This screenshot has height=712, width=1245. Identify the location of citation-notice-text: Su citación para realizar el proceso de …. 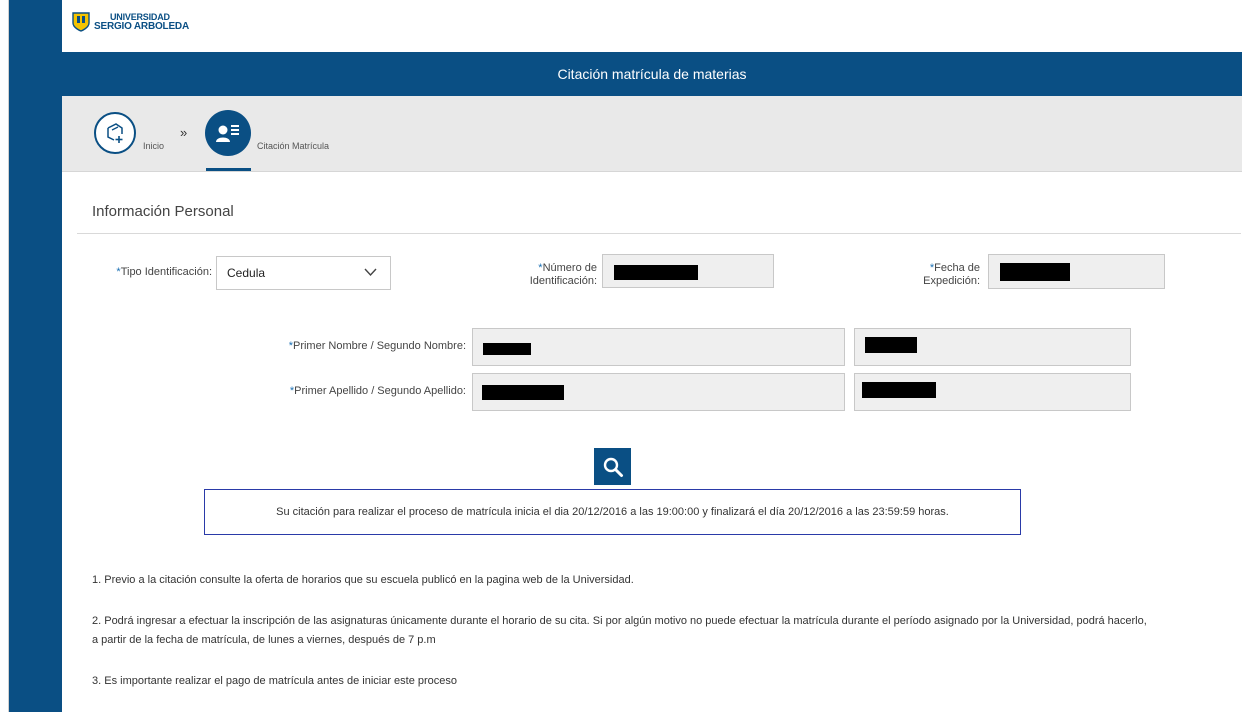
(612, 512).